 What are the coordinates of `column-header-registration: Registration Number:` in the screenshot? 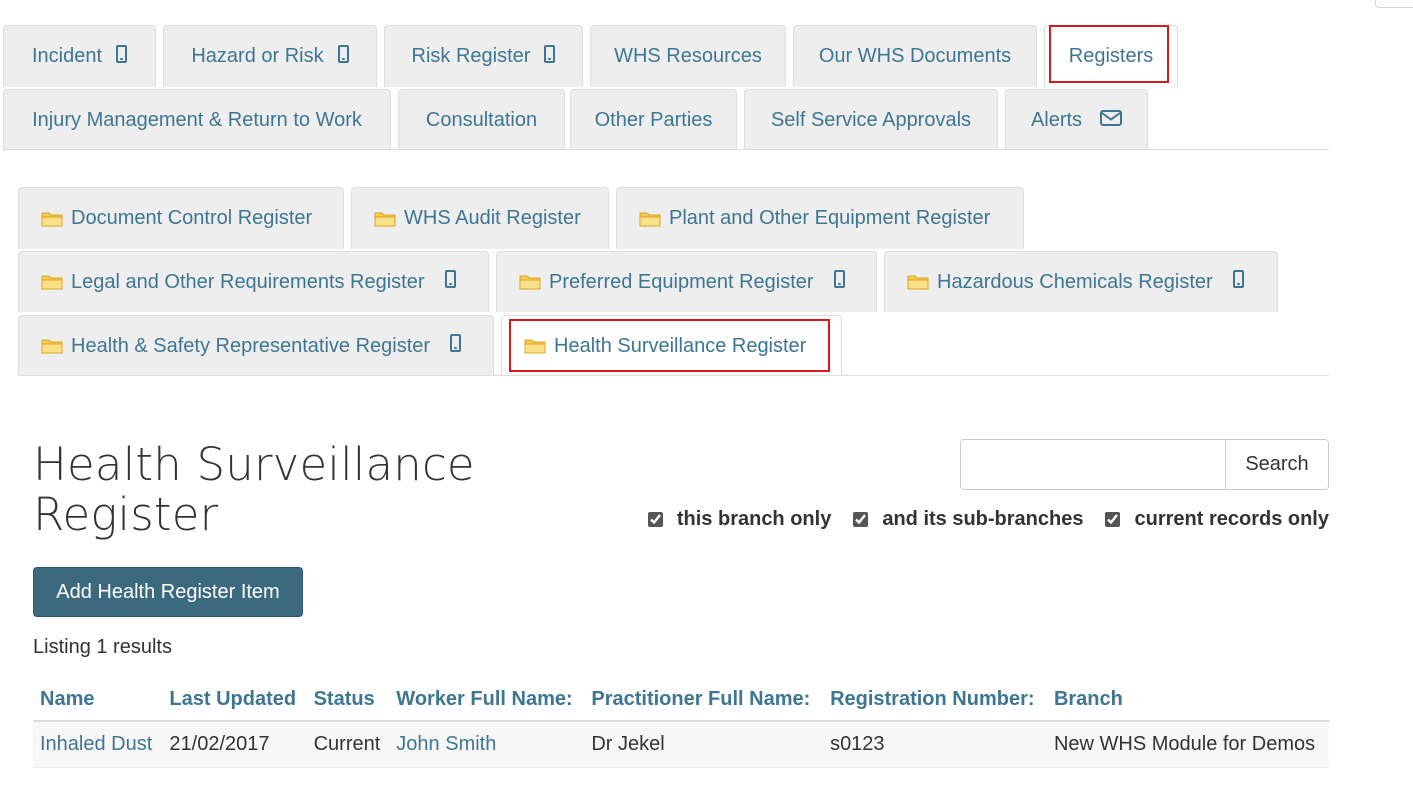 It's located at (935, 700).